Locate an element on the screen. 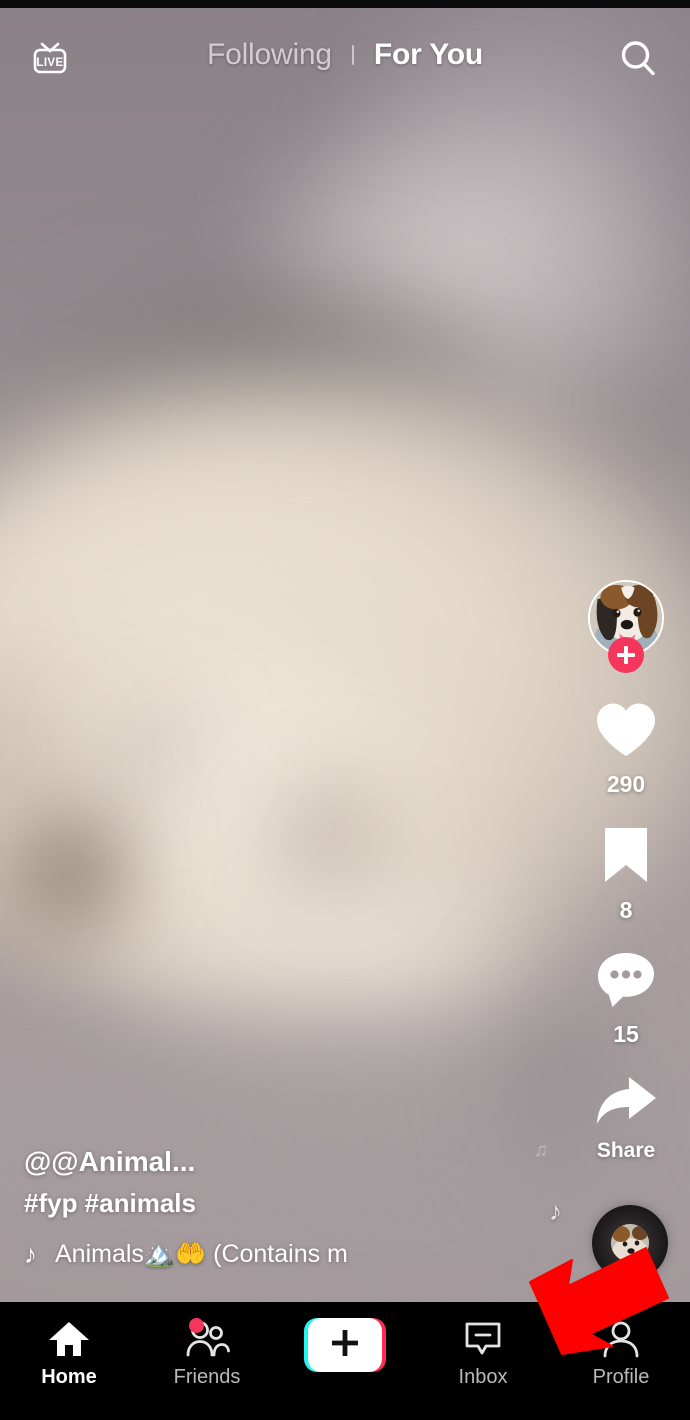 The width and height of the screenshot is (690, 1420). bookmark-icon is located at coordinates (626, 857).